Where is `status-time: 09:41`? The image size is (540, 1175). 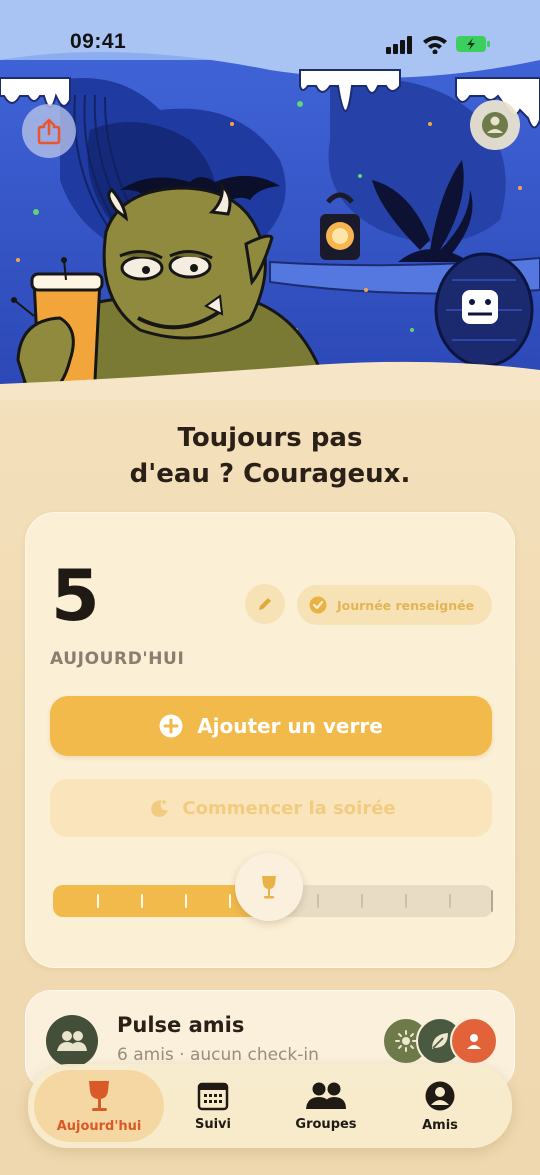 status-time: 09:41 is located at coordinates (98, 41).